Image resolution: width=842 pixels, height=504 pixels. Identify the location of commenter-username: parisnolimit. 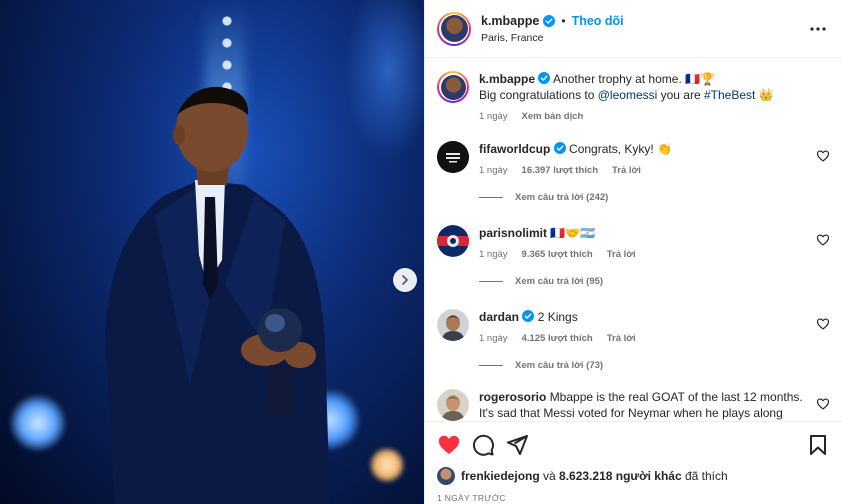
(513, 233).